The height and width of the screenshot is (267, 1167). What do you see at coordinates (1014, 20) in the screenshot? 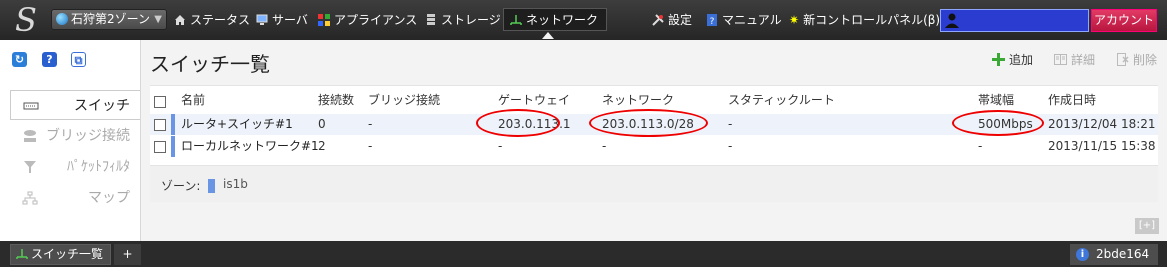
I see `user-name-box` at bounding box center [1014, 20].